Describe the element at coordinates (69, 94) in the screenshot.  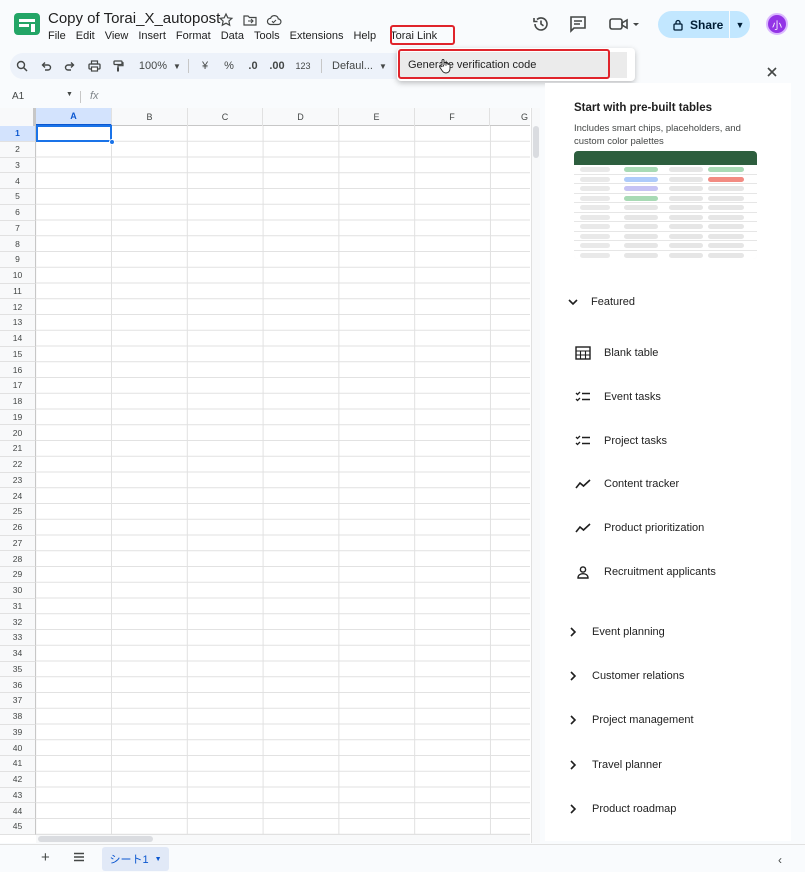
I see `name-box-dropdown-icon: ▼` at that location.